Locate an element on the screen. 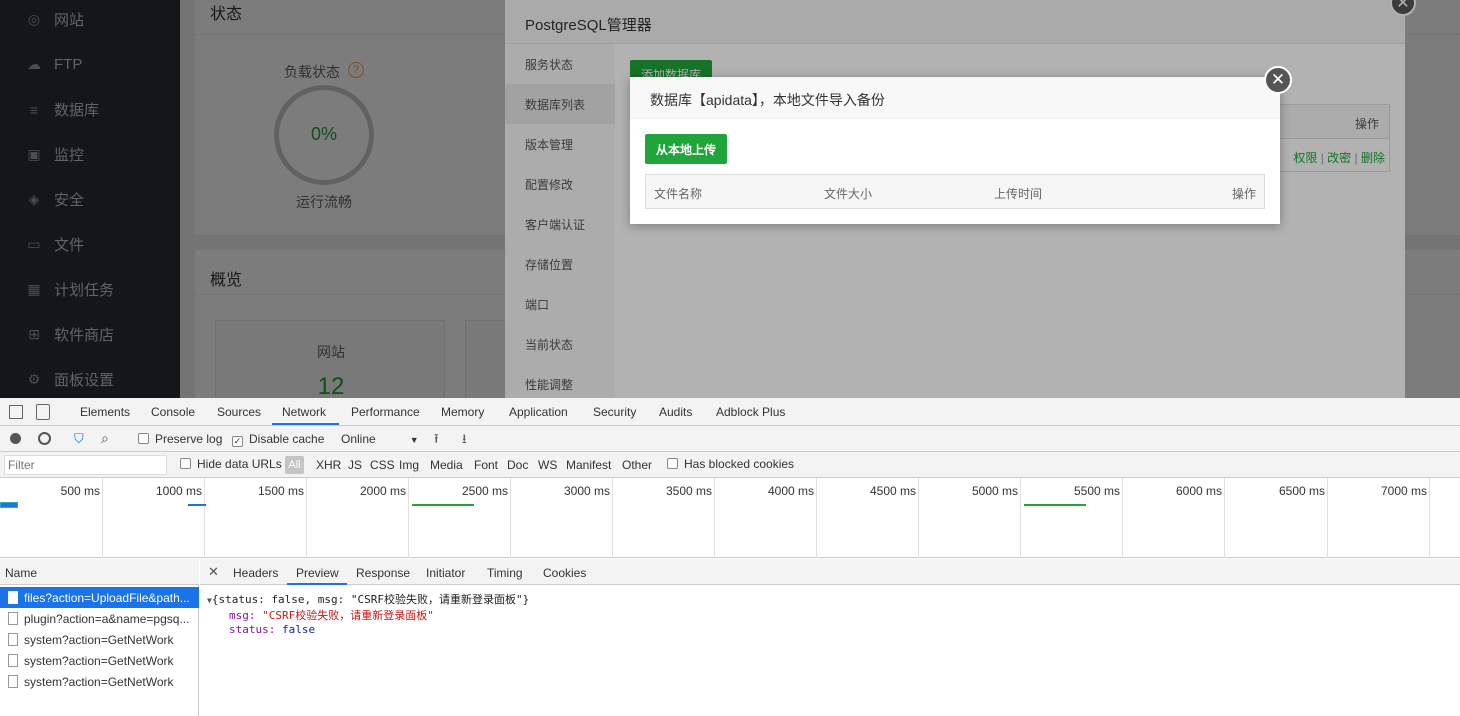 The height and width of the screenshot is (716, 1460). has-blocked-cookies-checkbox: Has blocked cookies is located at coordinates (730, 464).